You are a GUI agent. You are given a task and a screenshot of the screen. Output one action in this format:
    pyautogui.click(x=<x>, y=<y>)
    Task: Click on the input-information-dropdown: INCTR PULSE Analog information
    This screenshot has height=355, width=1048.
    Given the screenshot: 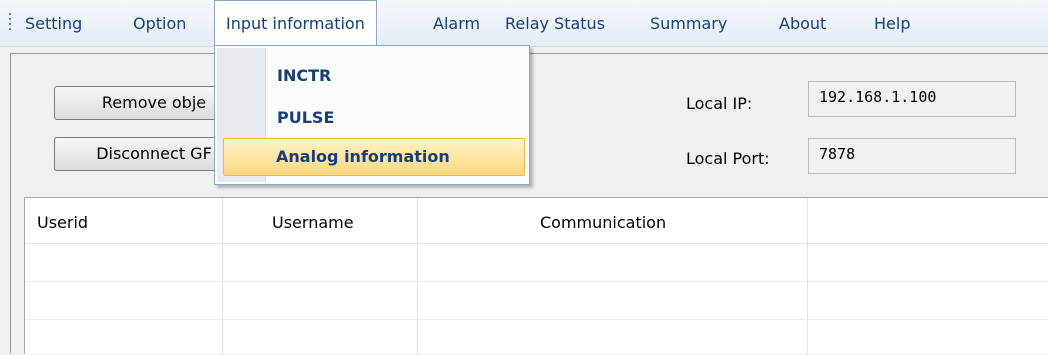 What is the action you would take?
    pyautogui.click(x=372, y=115)
    